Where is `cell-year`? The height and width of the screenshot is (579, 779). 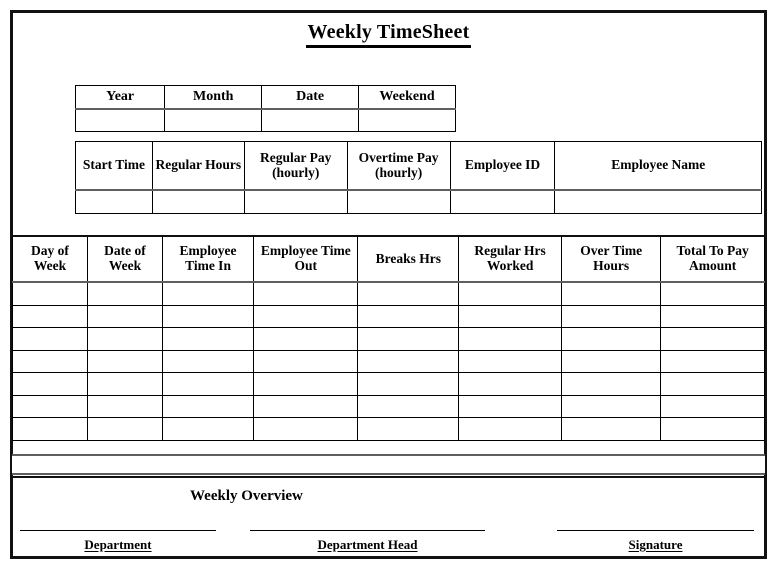
cell-year is located at coordinates (120, 120).